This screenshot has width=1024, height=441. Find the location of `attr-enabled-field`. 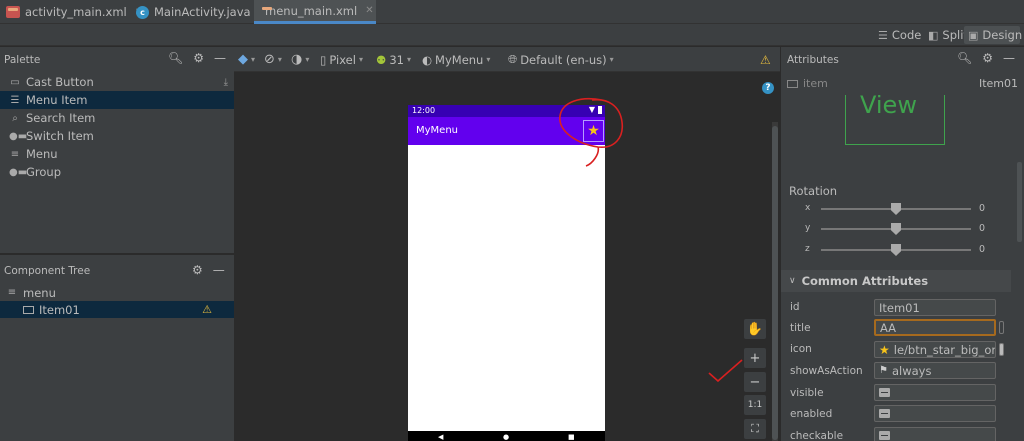

attr-enabled-field is located at coordinates (935, 413).